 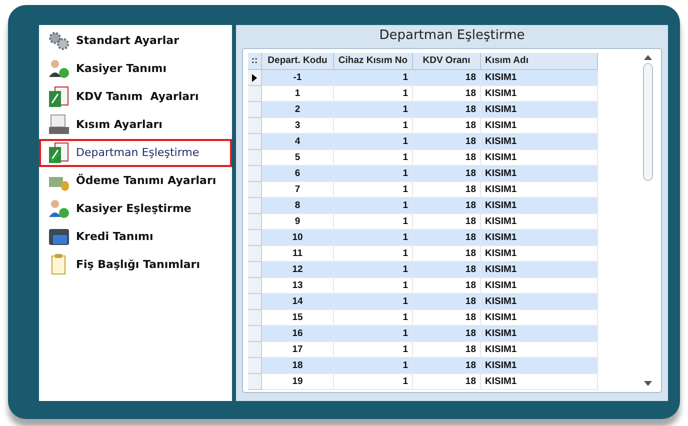 What do you see at coordinates (135, 153) in the screenshot?
I see `sidebar-item: Departman Eşleştirme` at bounding box center [135, 153].